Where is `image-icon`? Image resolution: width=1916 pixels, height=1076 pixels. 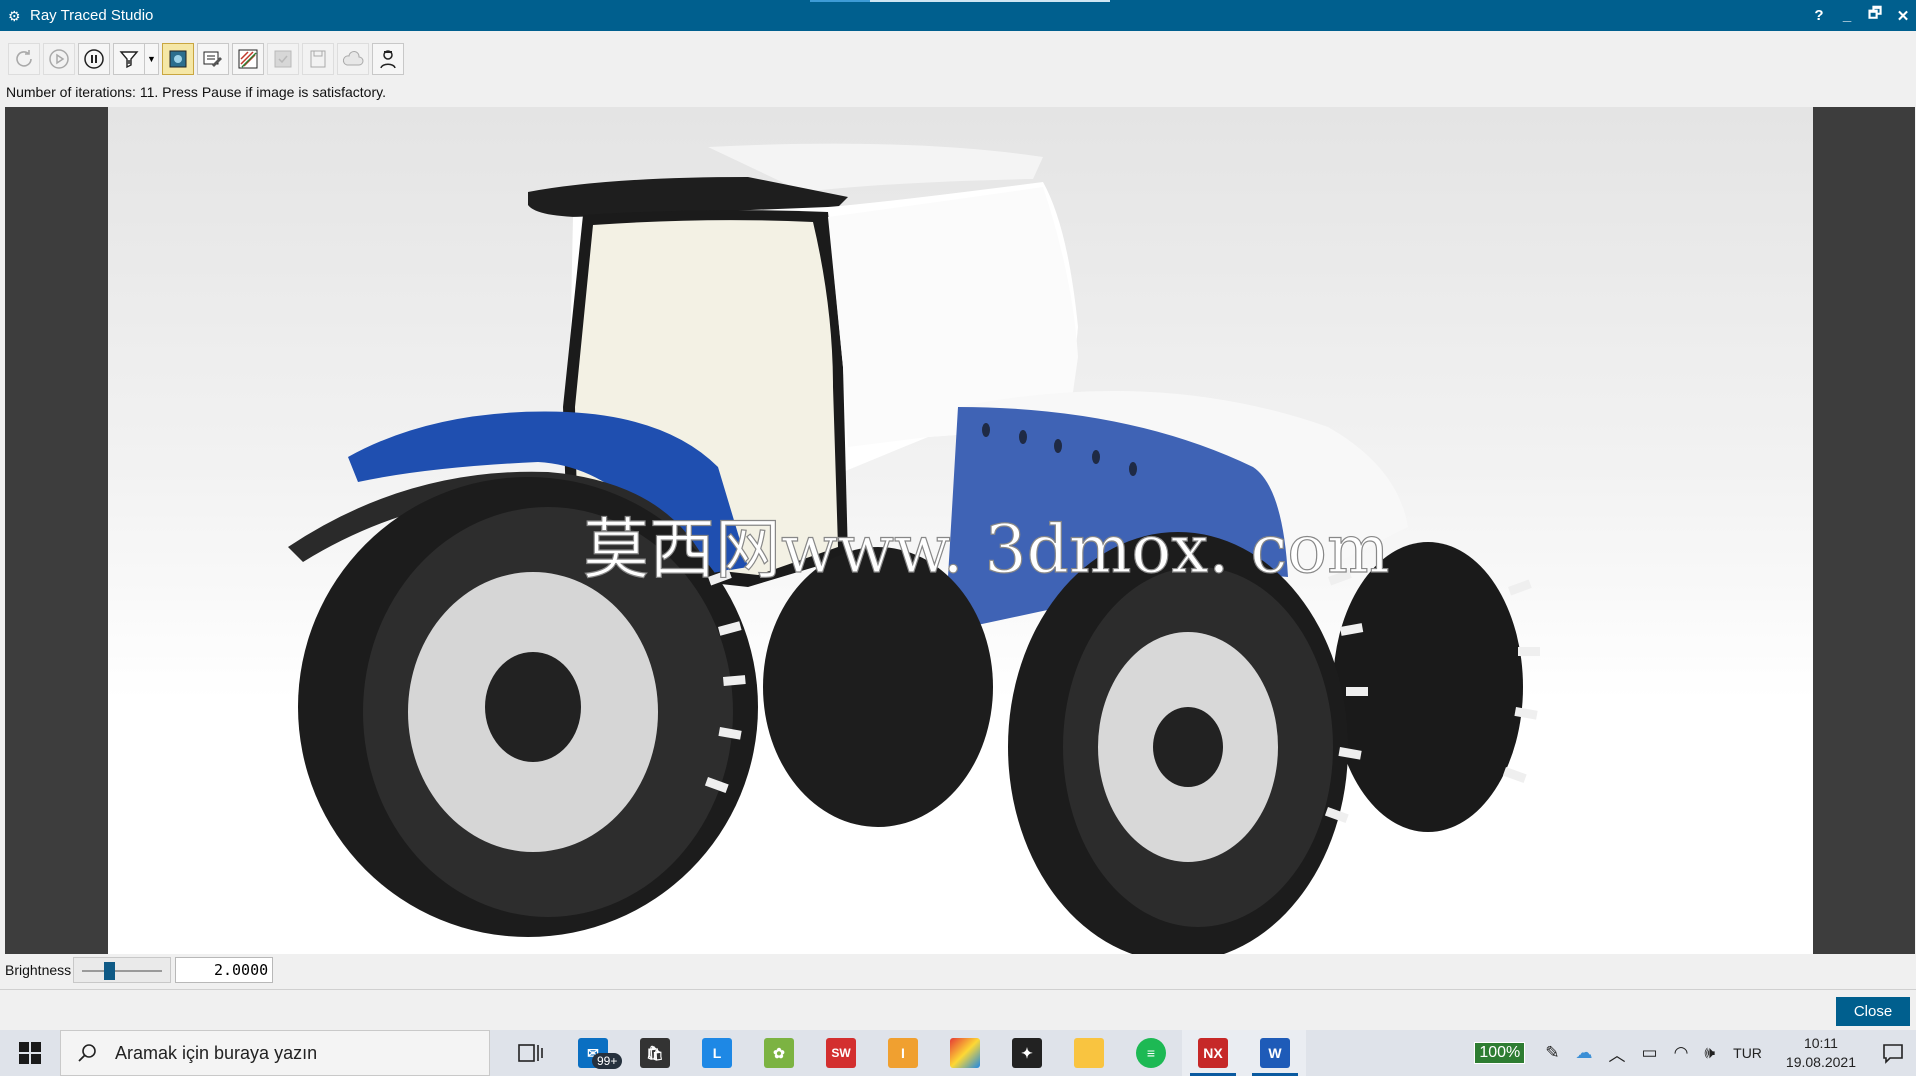
image-icon is located at coordinates (178, 59).